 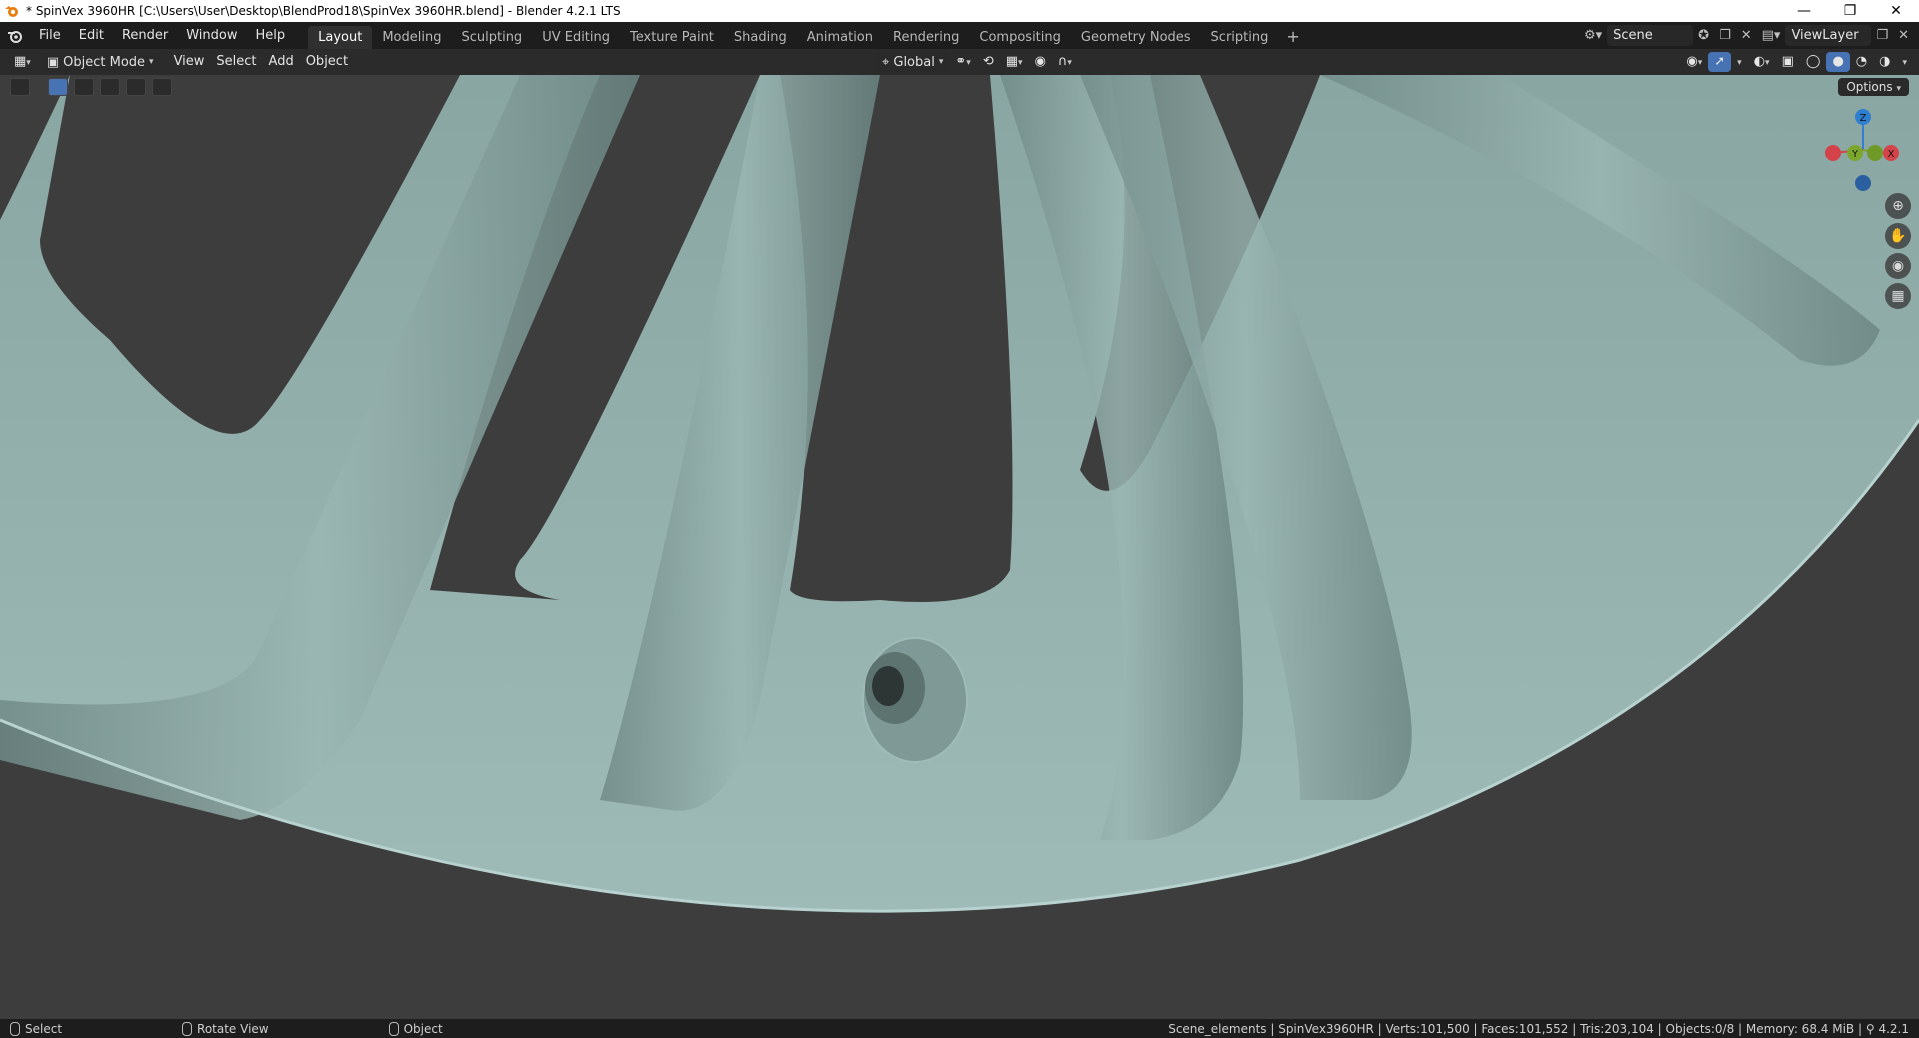 I want to click on camera-view-icon: ◉, so click(x=1898, y=266).